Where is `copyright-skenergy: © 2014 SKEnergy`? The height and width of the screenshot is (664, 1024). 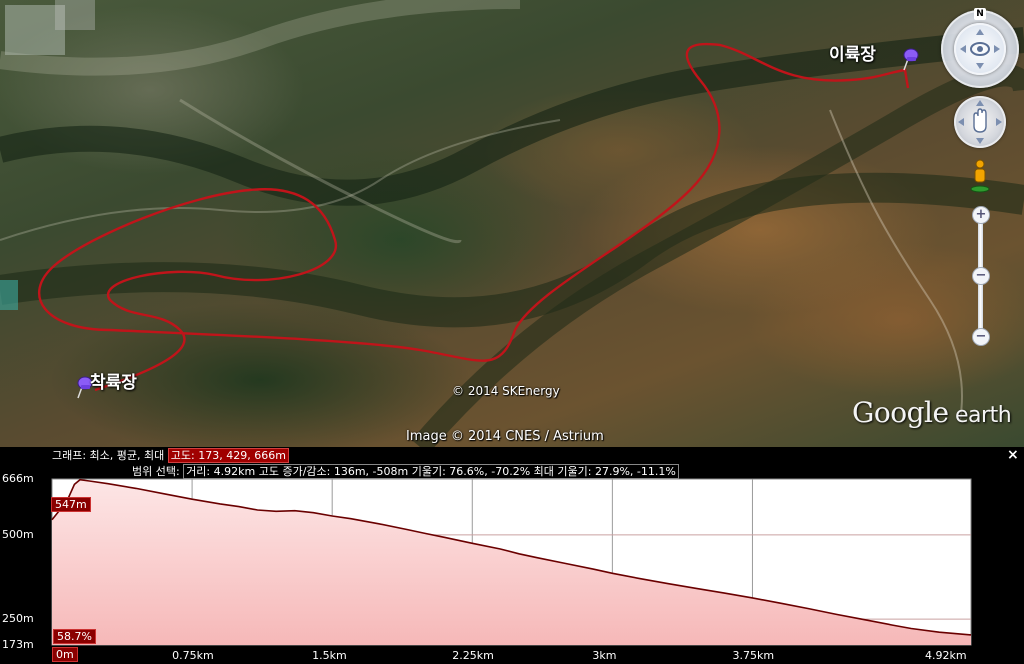 copyright-skenergy: © 2014 SKEnergy is located at coordinates (506, 391).